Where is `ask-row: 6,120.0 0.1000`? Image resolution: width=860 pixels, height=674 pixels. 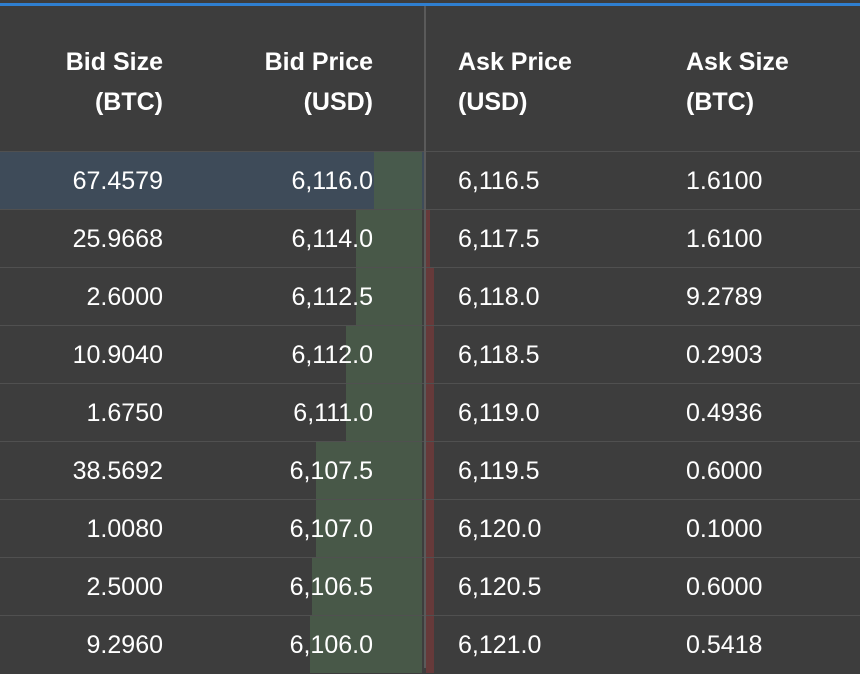 ask-row: 6,120.0 0.1000 is located at coordinates (643, 528).